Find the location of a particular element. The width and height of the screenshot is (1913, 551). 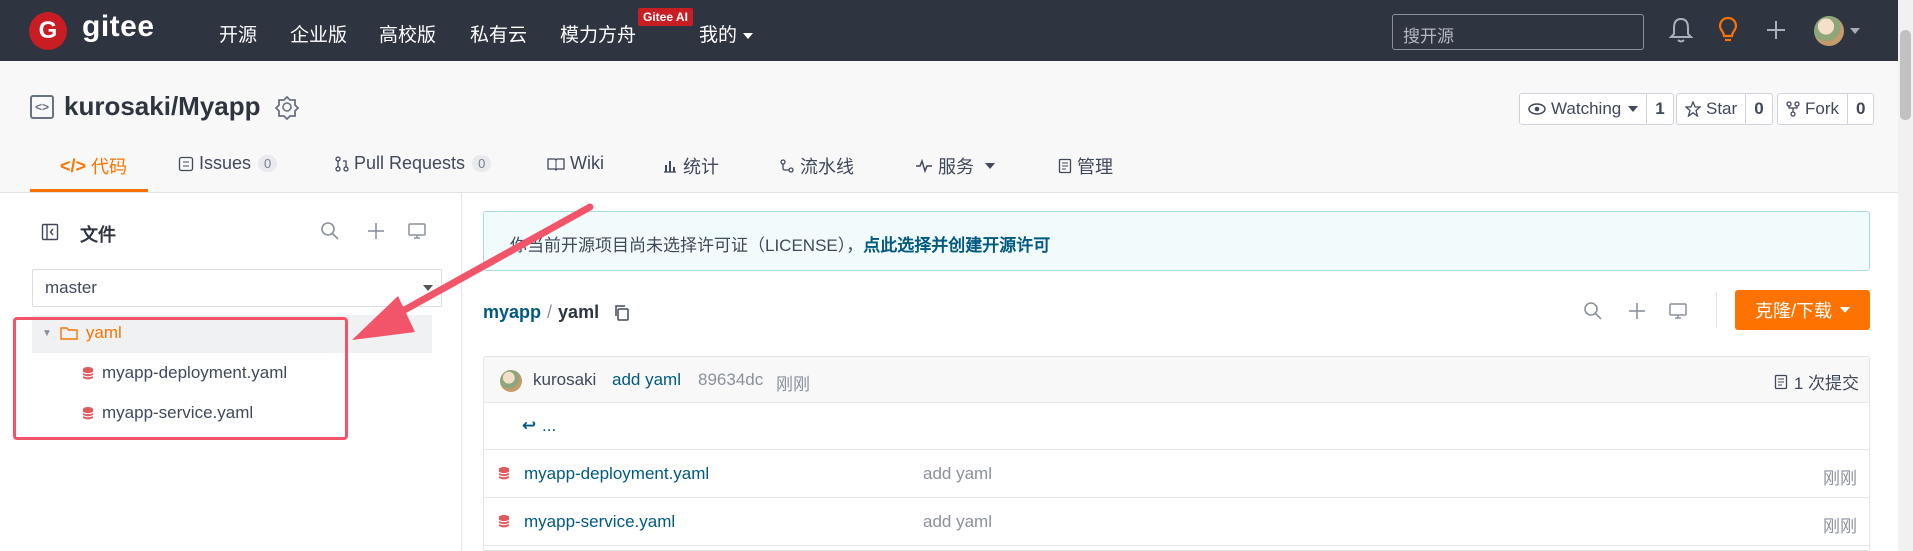

latest-commit-row: kurosaki add yaml 89634dc 刚刚 1 次提交 is located at coordinates (1176, 380).